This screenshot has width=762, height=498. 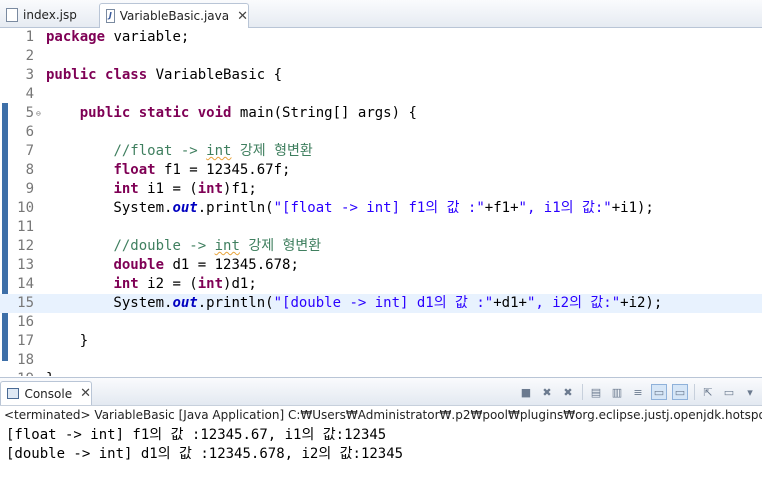 I want to click on code-line: 7 //float -> int 강제 형변환, so click(x=381, y=151).